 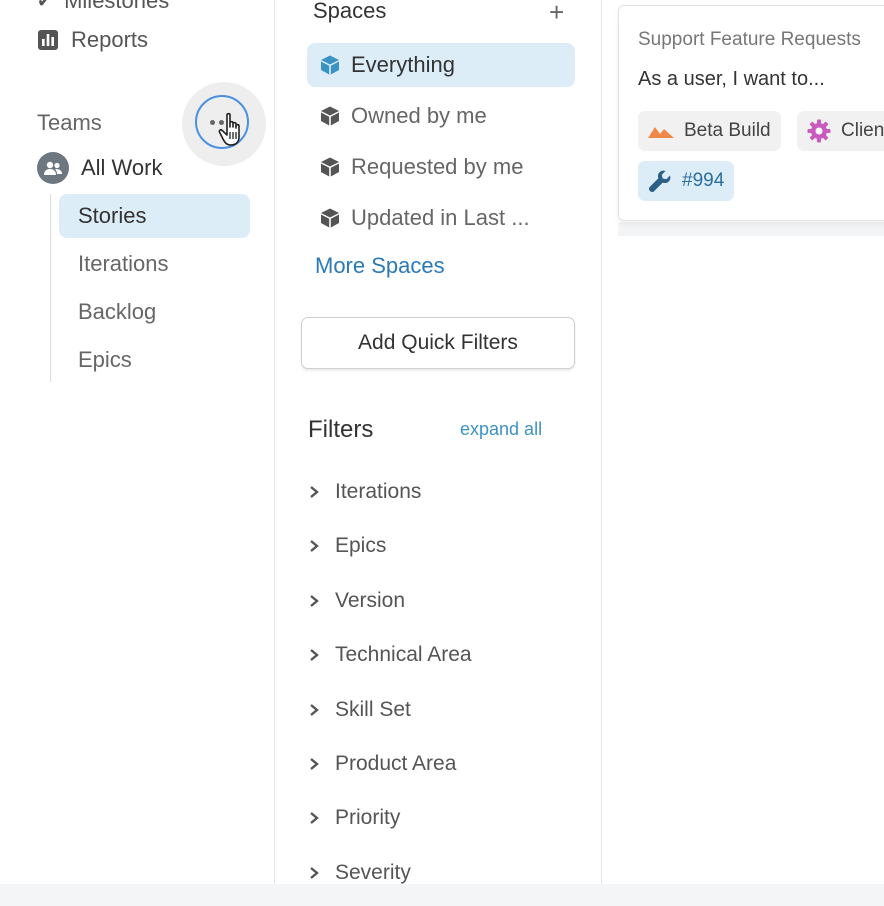 What do you see at coordinates (368, 817) in the screenshot?
I see `filter-label: Priority` at bounding box center [368, 817].